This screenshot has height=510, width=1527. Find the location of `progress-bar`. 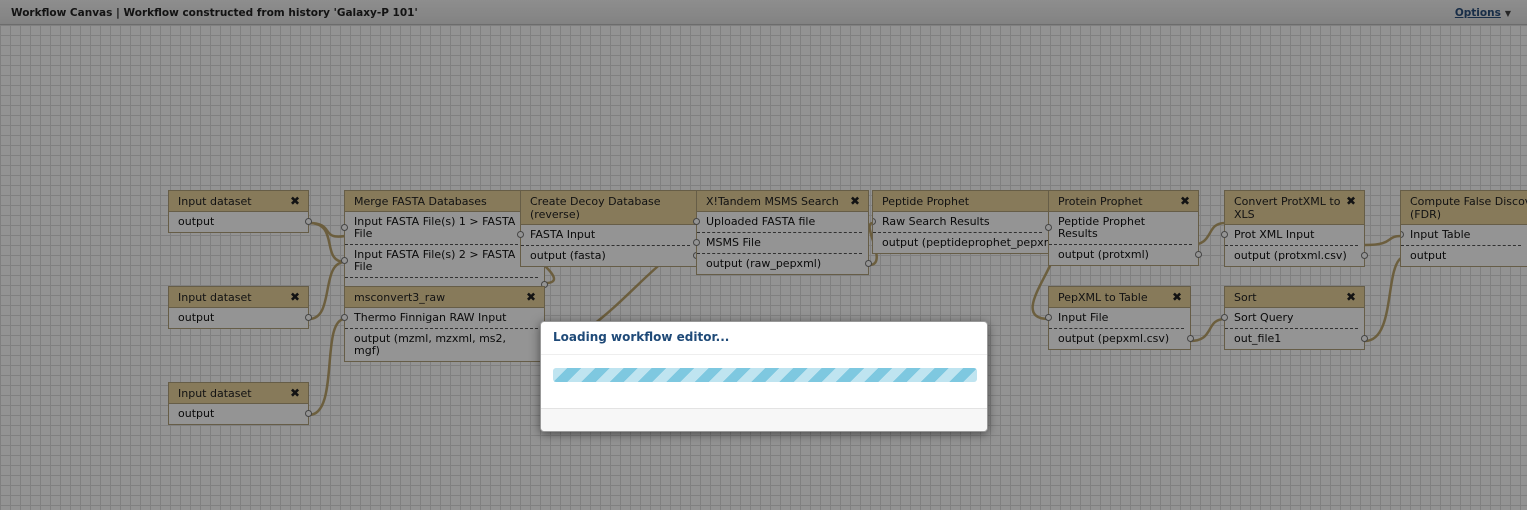

progress-bar is located at coordinates (765, 375).